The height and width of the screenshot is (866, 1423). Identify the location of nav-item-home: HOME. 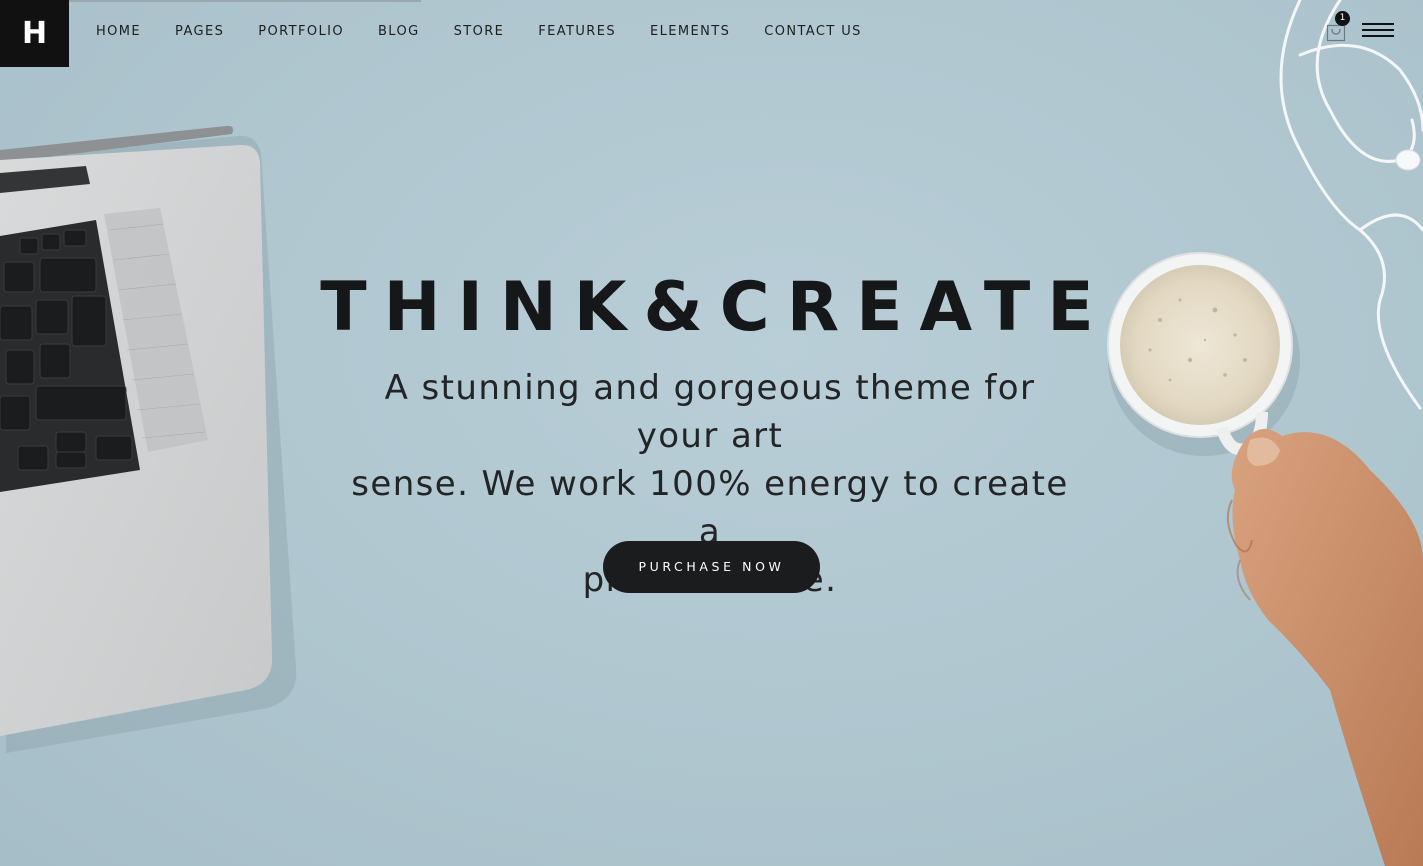
(118, 32).